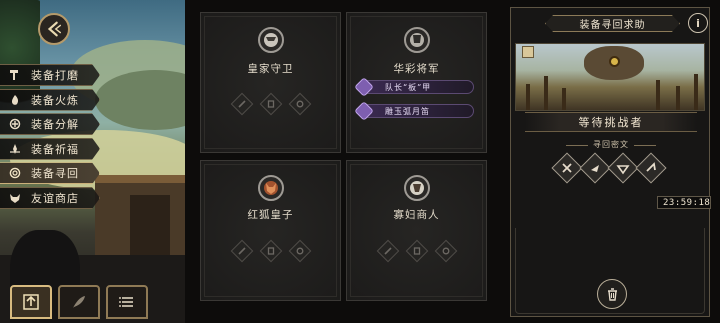 The height and width of the screenshot is (323, 720). I want to click on cipher-title: 寻回密文, so click(611, 144).